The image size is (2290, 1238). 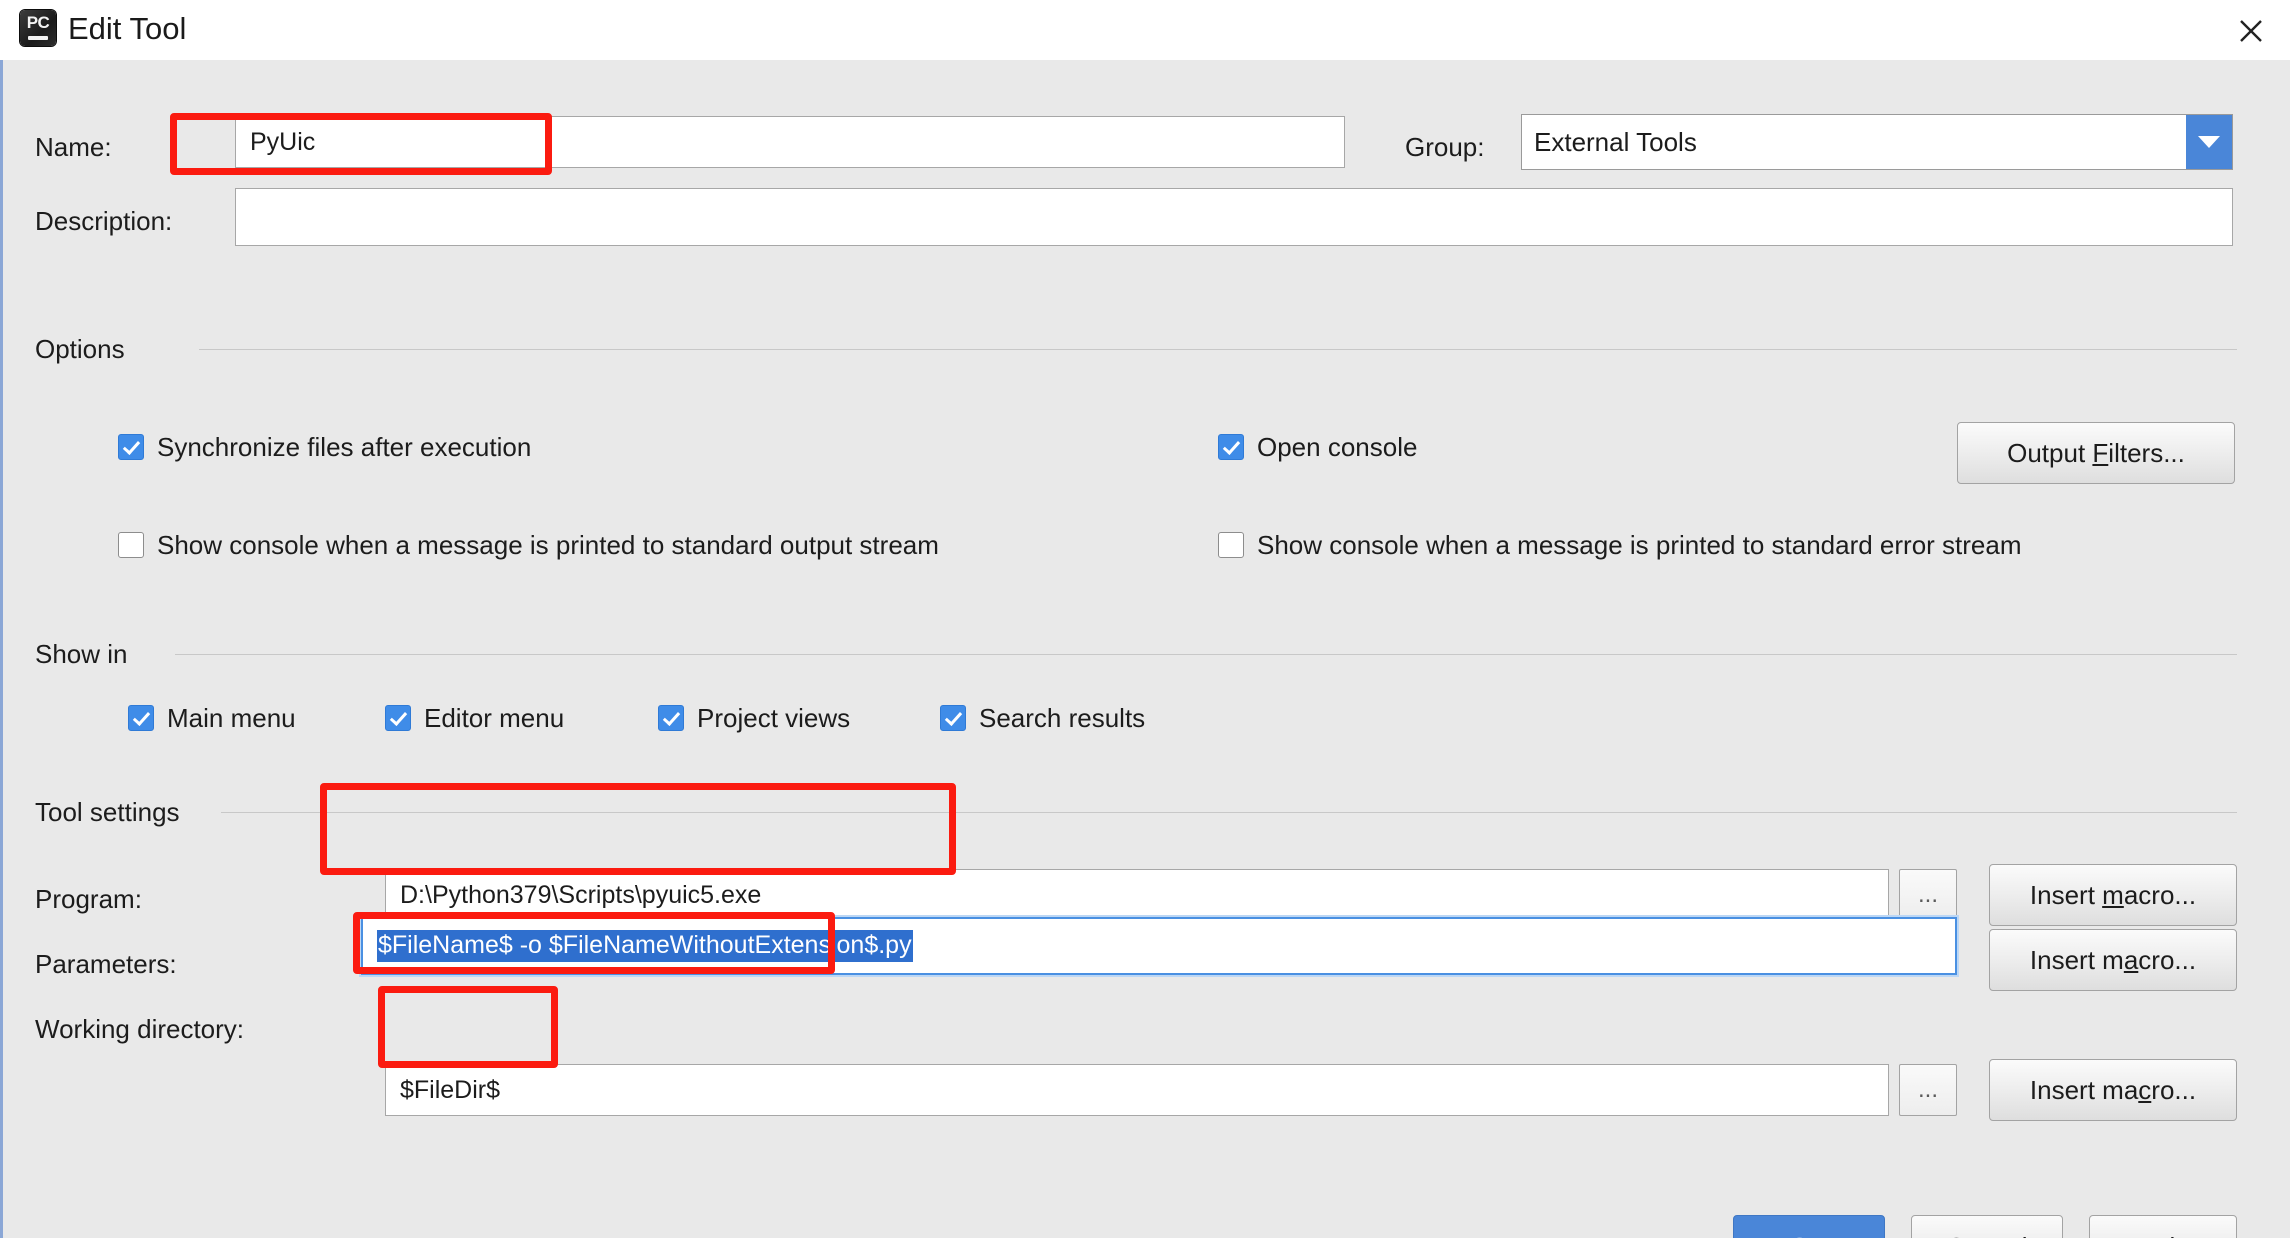 I want to click on program-label: Program:, so click(x=88, y=899).